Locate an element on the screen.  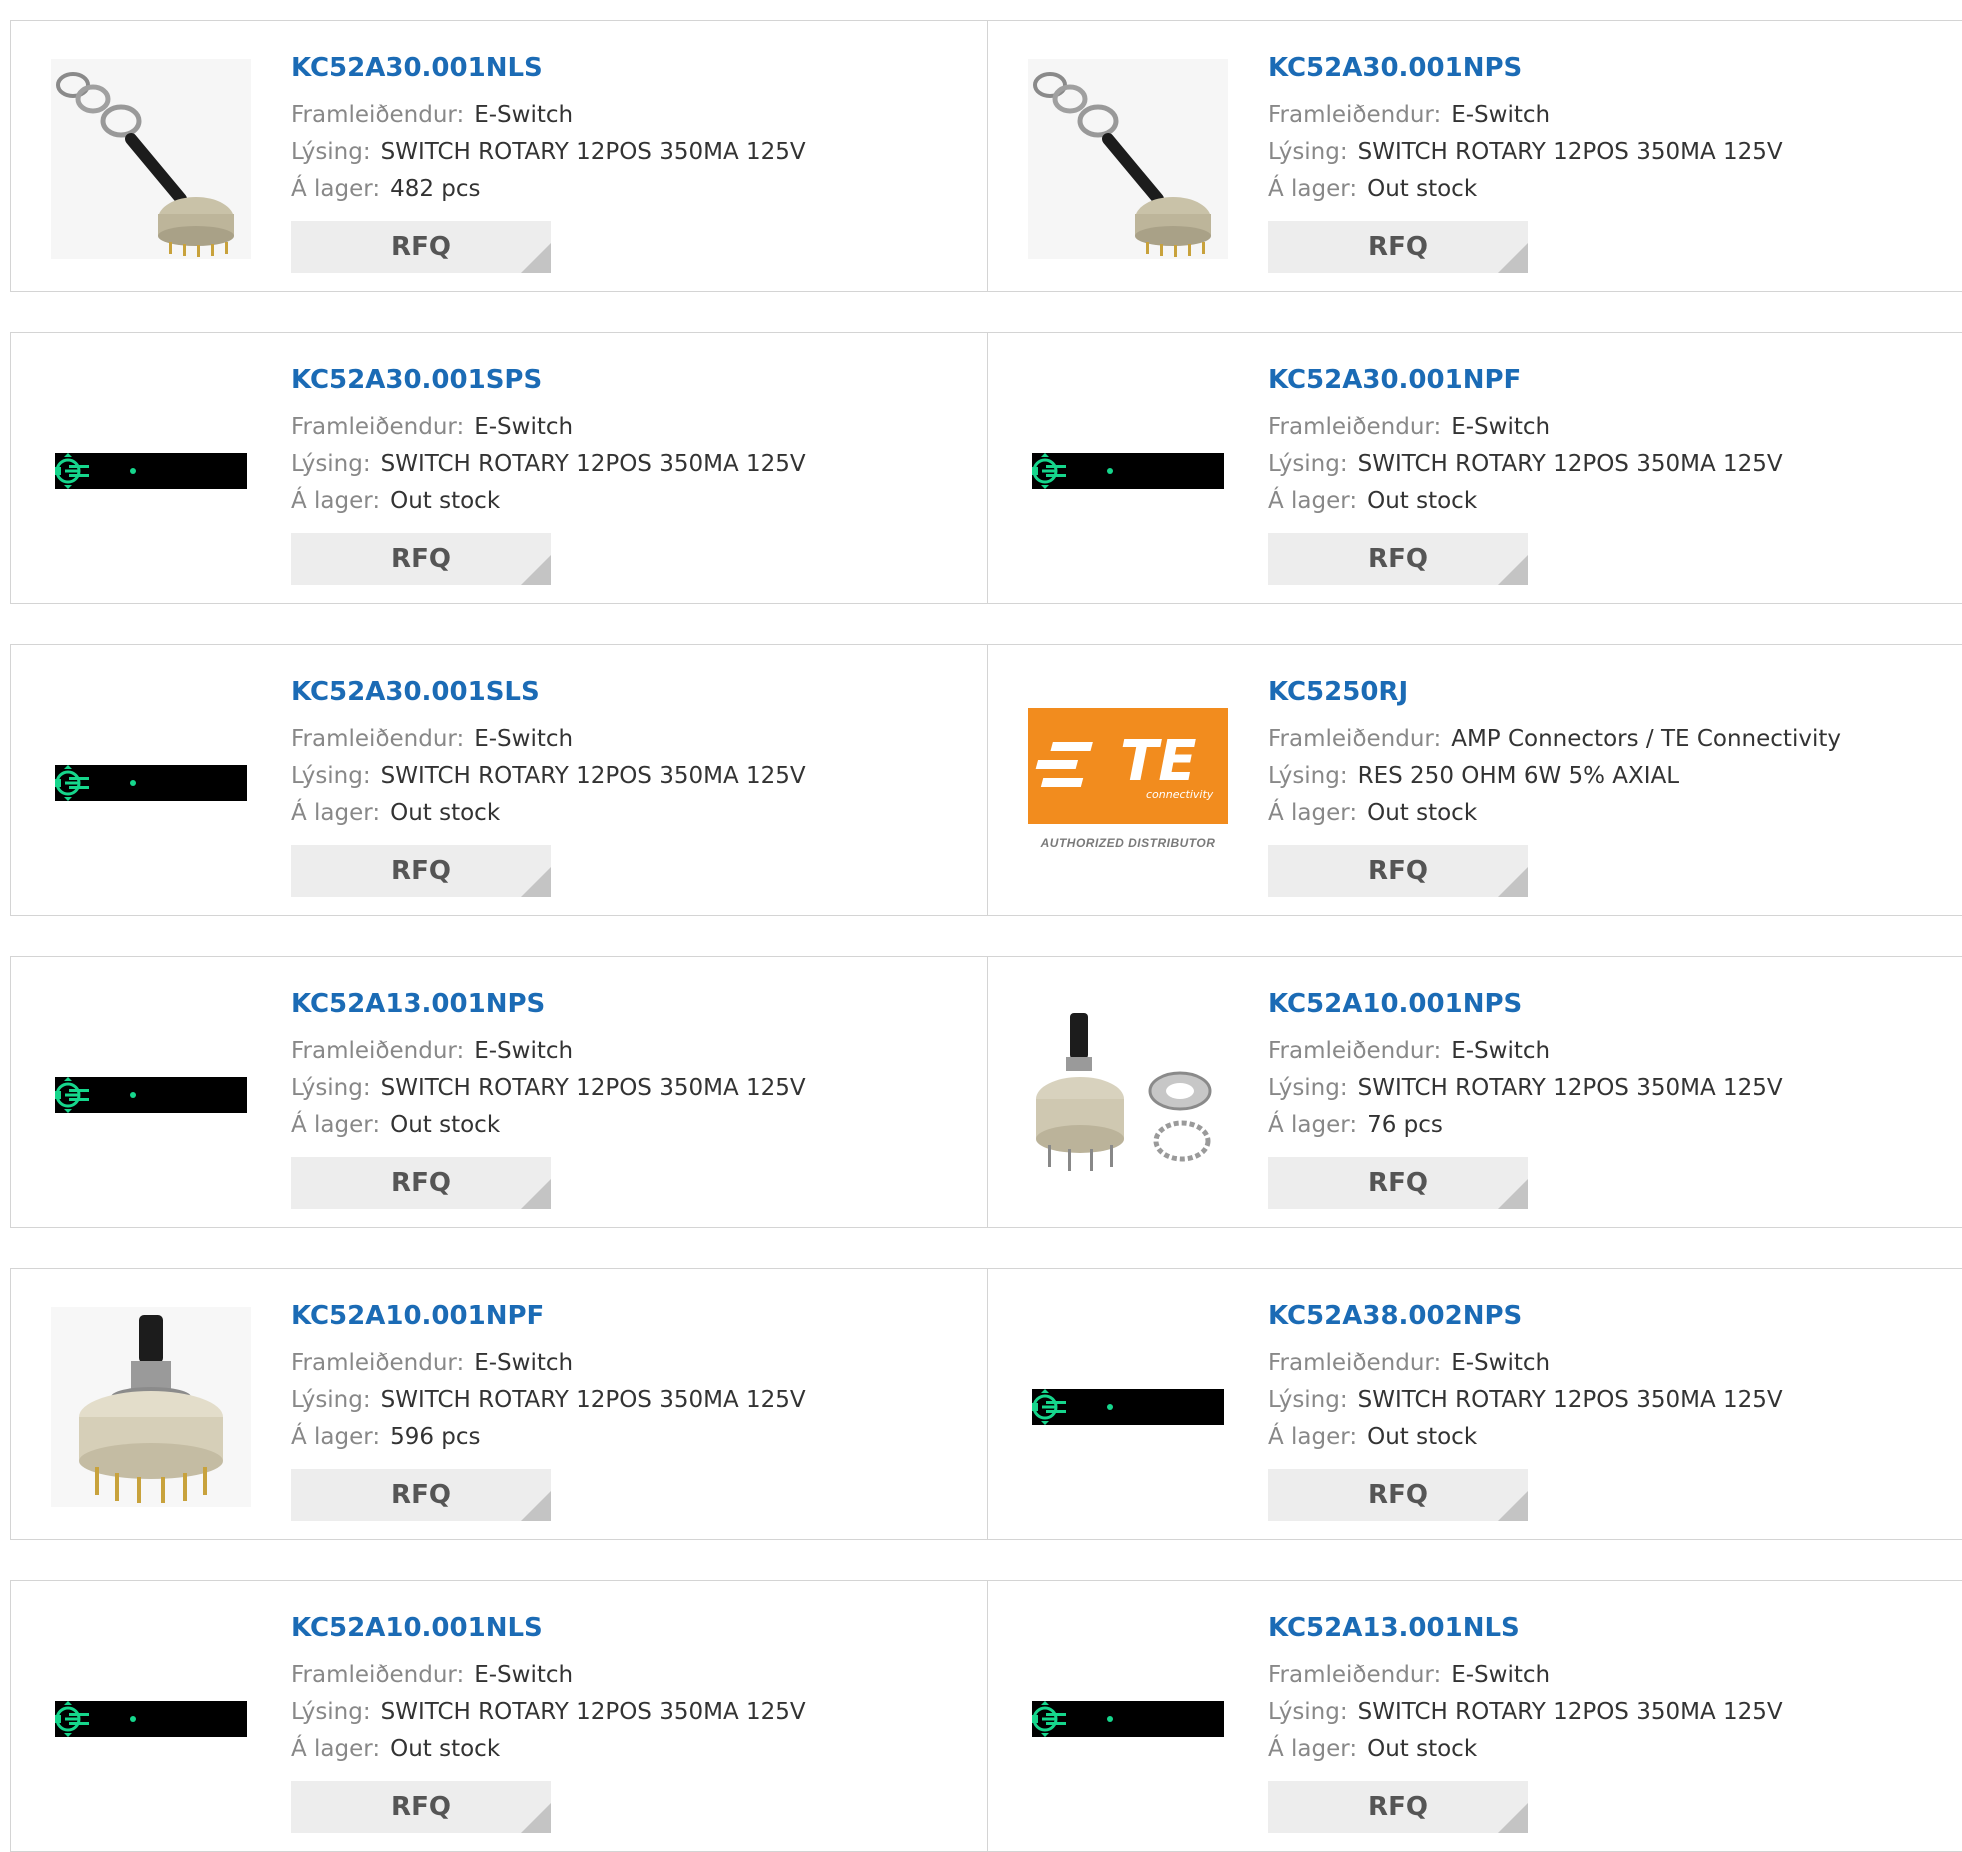
part-number-link: KC5250RJ is located at coordinates (1607, 692).